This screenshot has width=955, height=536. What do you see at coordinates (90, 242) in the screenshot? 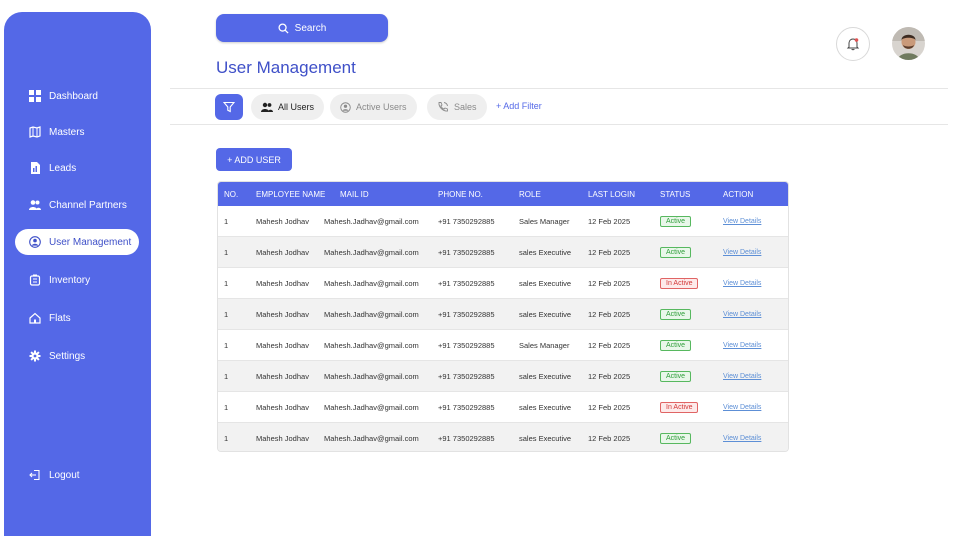
I see `sidebar-item-label: User Management` at bounding box center [90, 242].